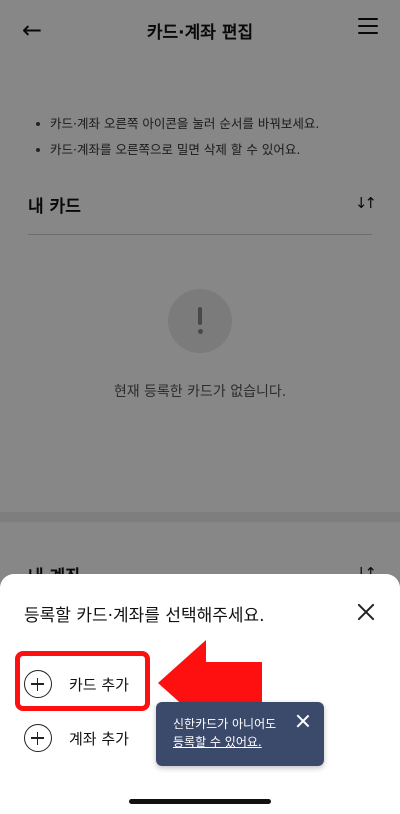 The height and width of the screenshot is (814, 400). What do you see at coordinates (225, 724) in the screenshot?
I see `tooltip-line: 신한카드가 아니어도` at bounding box center [225, 724].